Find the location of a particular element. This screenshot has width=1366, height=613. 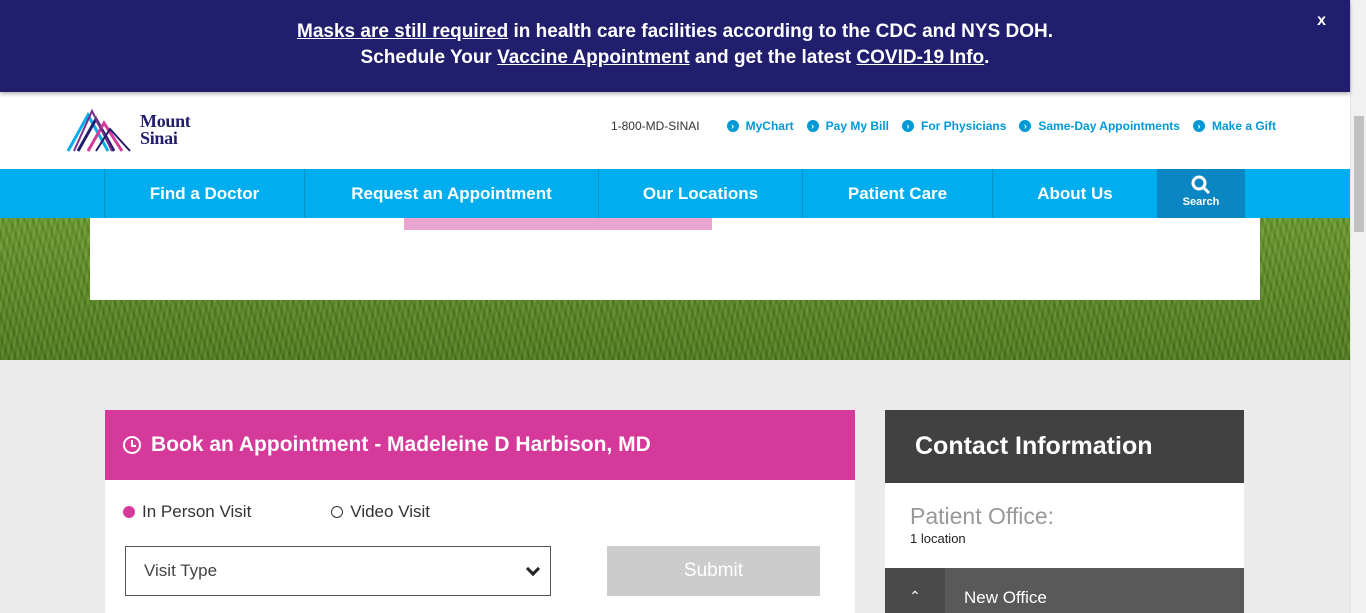

radio-selected-icon is located at coordinates (129, 512).